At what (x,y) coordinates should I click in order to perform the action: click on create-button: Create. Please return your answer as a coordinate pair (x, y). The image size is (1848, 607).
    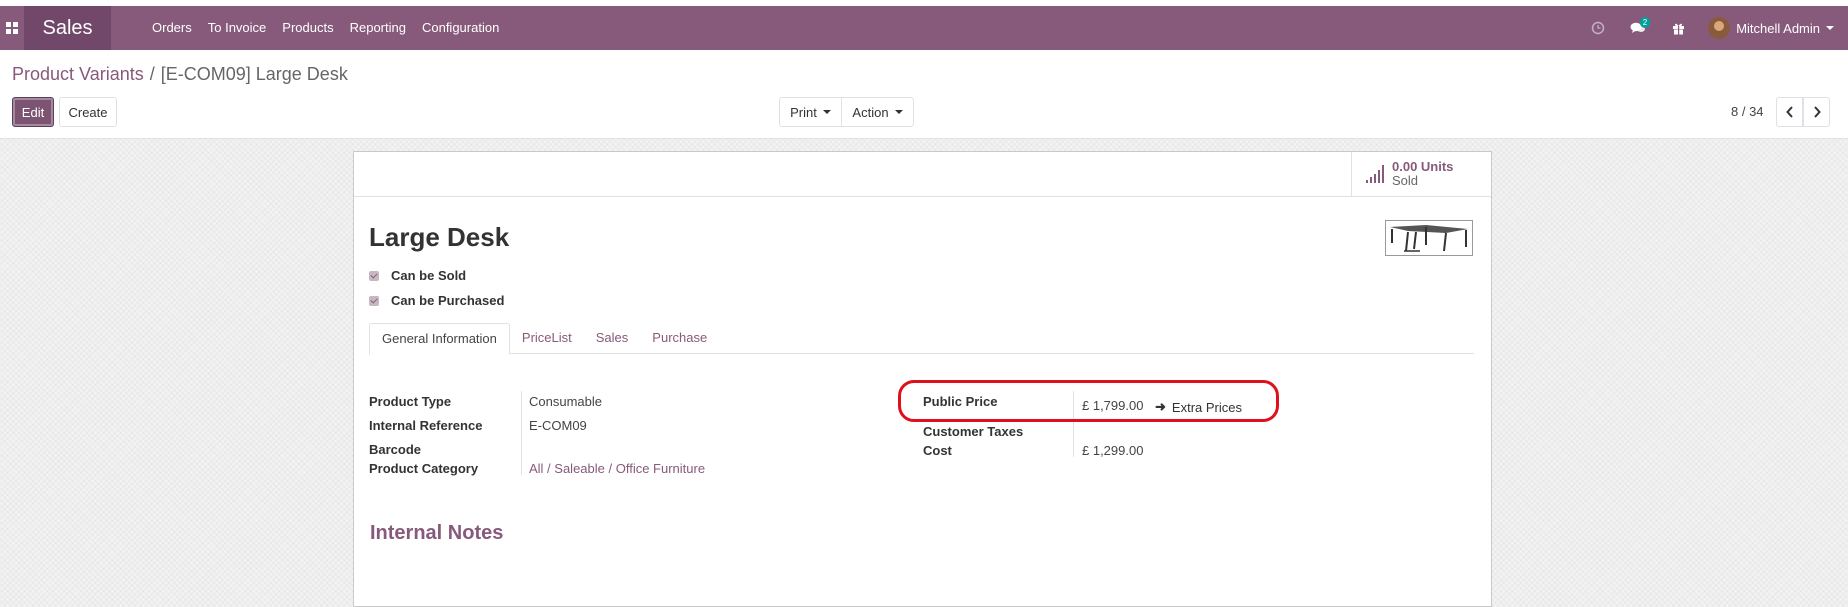
    Looking at the image, I should click on (88, 112).